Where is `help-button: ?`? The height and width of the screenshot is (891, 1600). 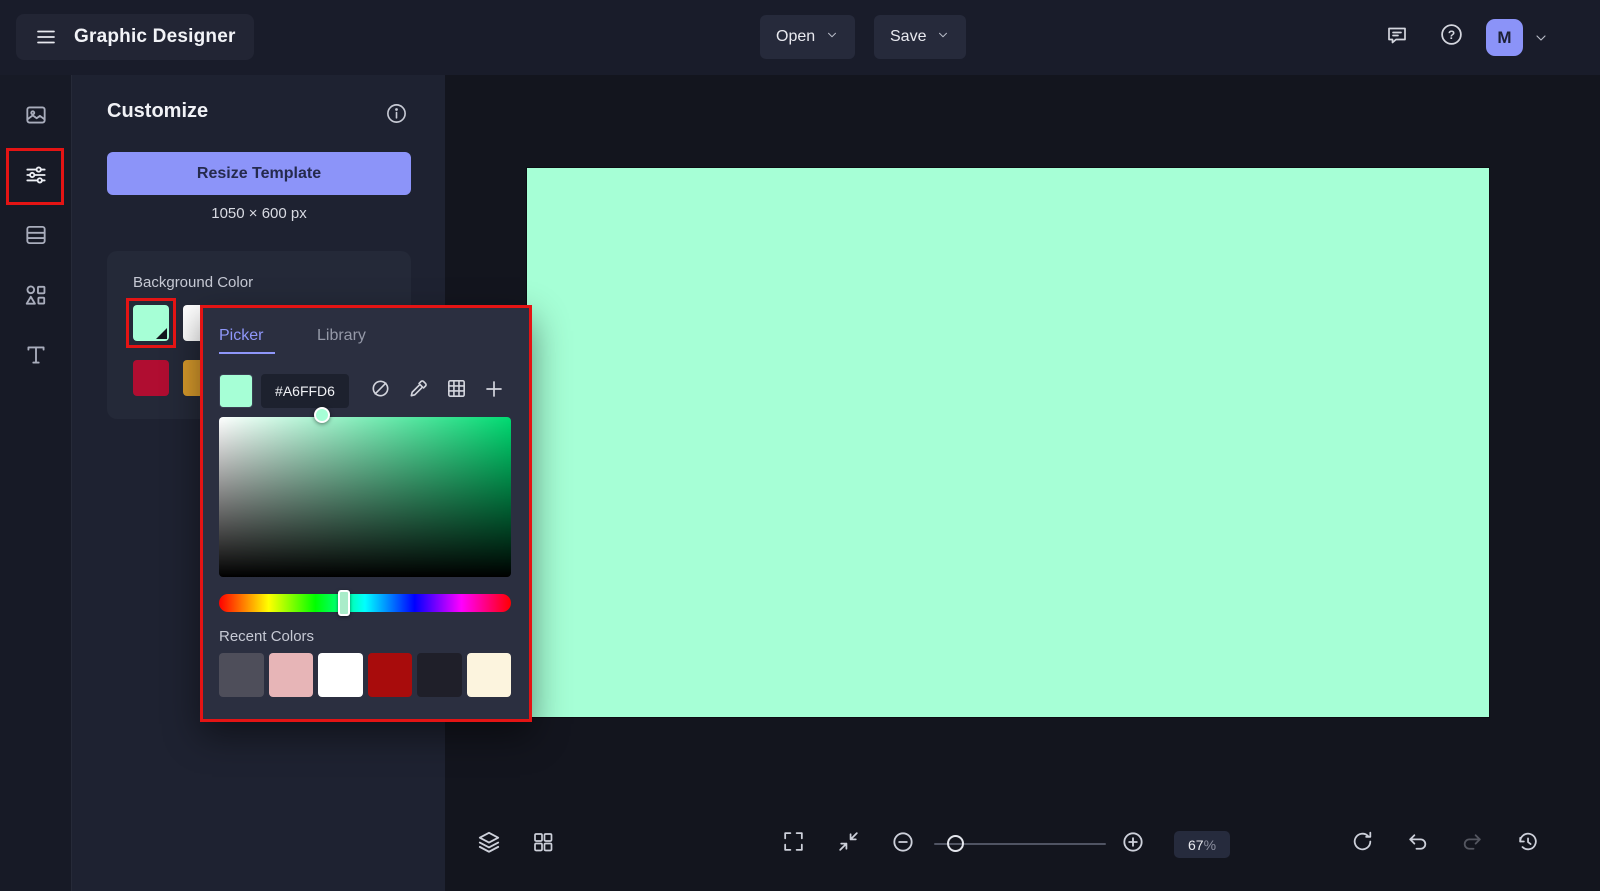
help-button: ? is located at coordinates (1451, 37).